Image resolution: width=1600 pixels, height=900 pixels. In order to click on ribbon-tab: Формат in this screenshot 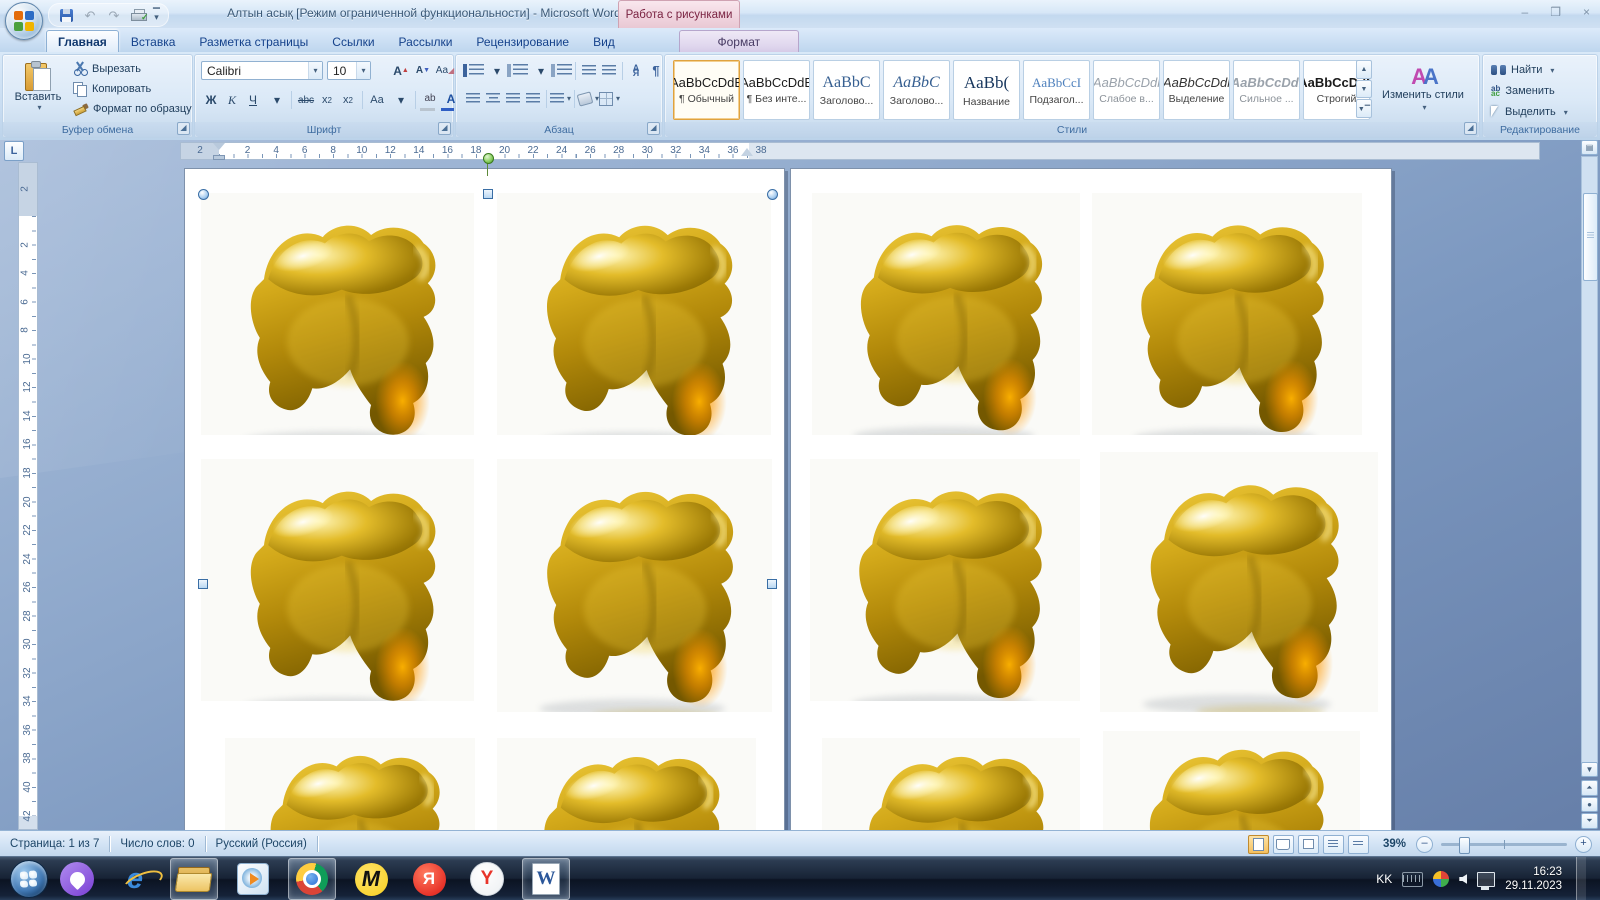, I will do `click(738, 41)`.